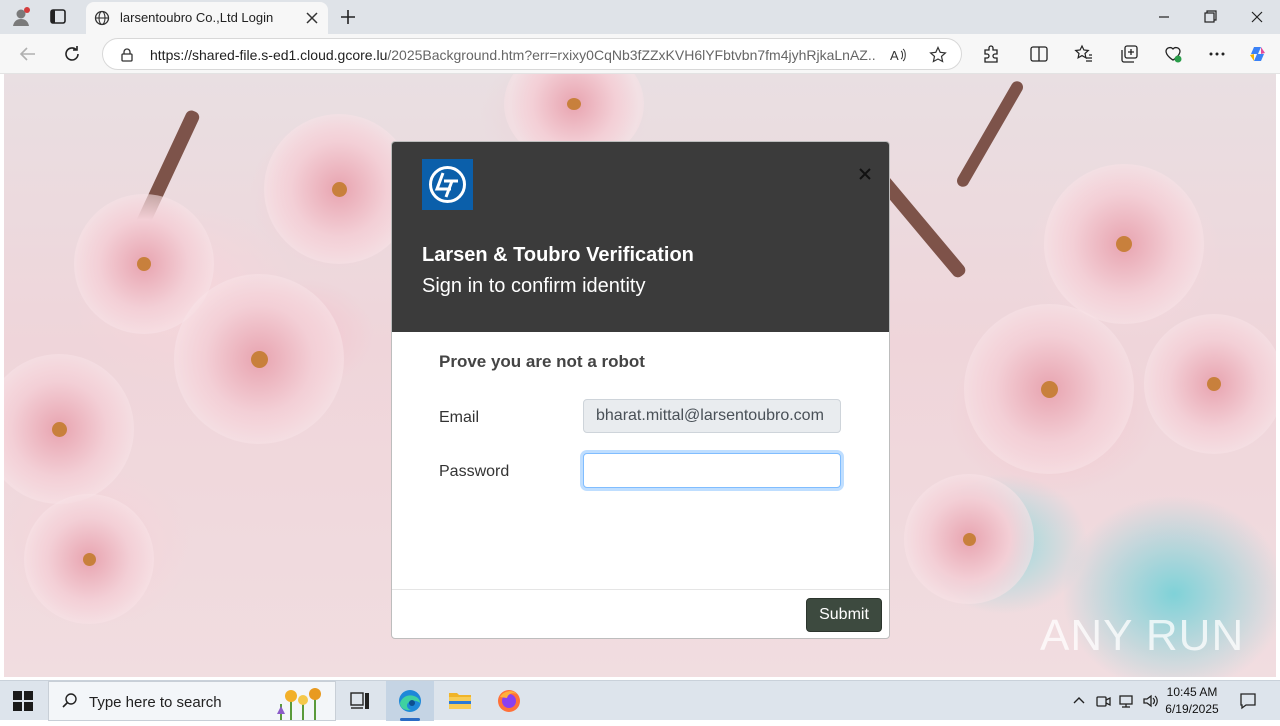  What do you see at coordinates (712, 470) in the screenshot?
I see `password-field` at bounding box center [712, 470].